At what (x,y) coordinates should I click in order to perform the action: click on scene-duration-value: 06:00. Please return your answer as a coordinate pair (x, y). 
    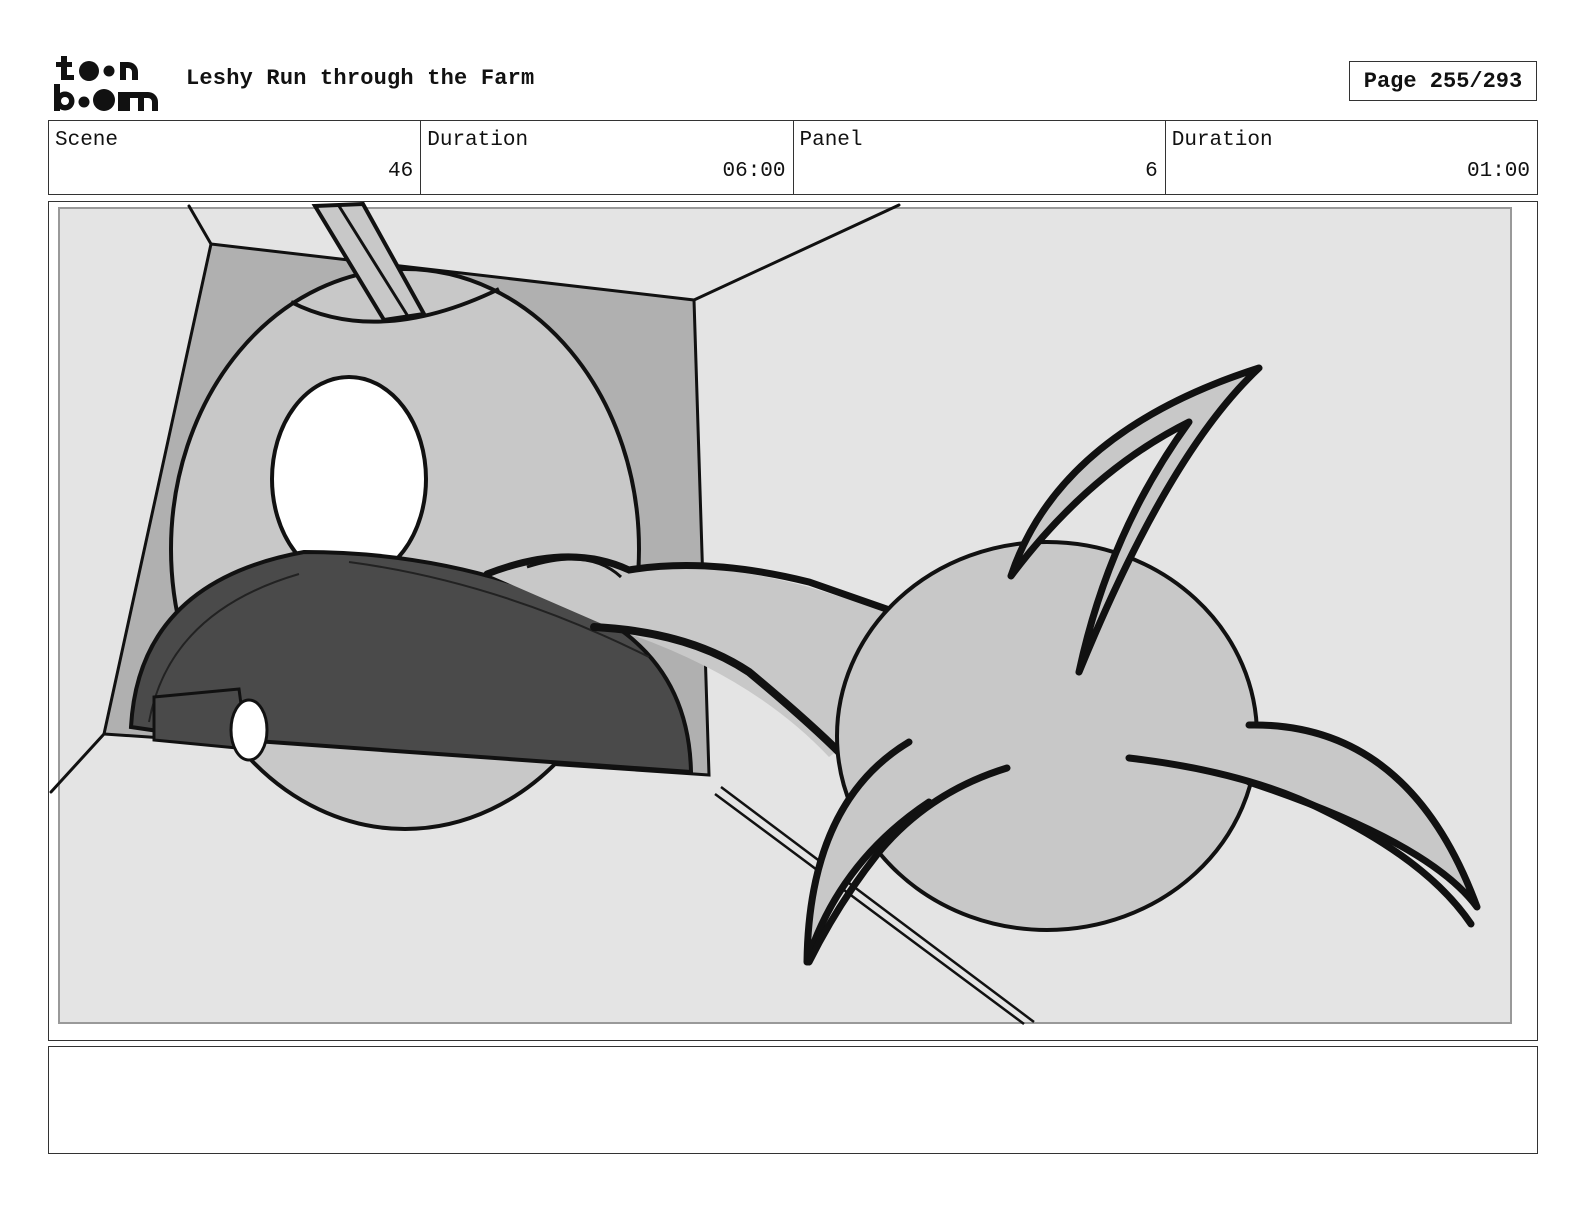
    Looking at the image, I should click on (754, 171).